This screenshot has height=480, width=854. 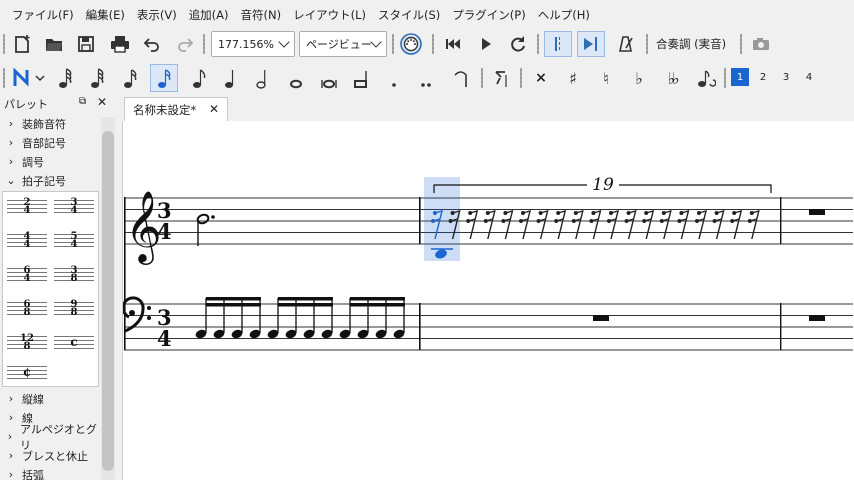 I want to click on palette-cell-2-4: 2 4, so click(x=27, y=209).